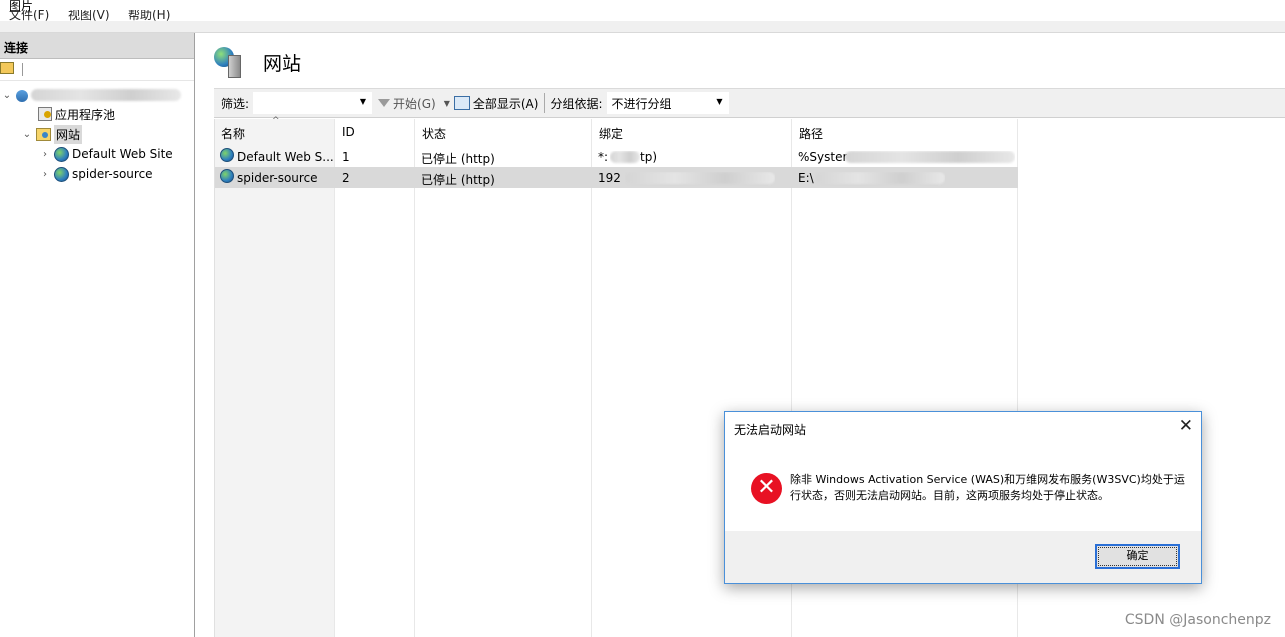  What do you see at coordinates (1197, 620) in the screenshot?
I see `watermark: CSDN @Jasonchenpz` at bounding box center [1197, 620].